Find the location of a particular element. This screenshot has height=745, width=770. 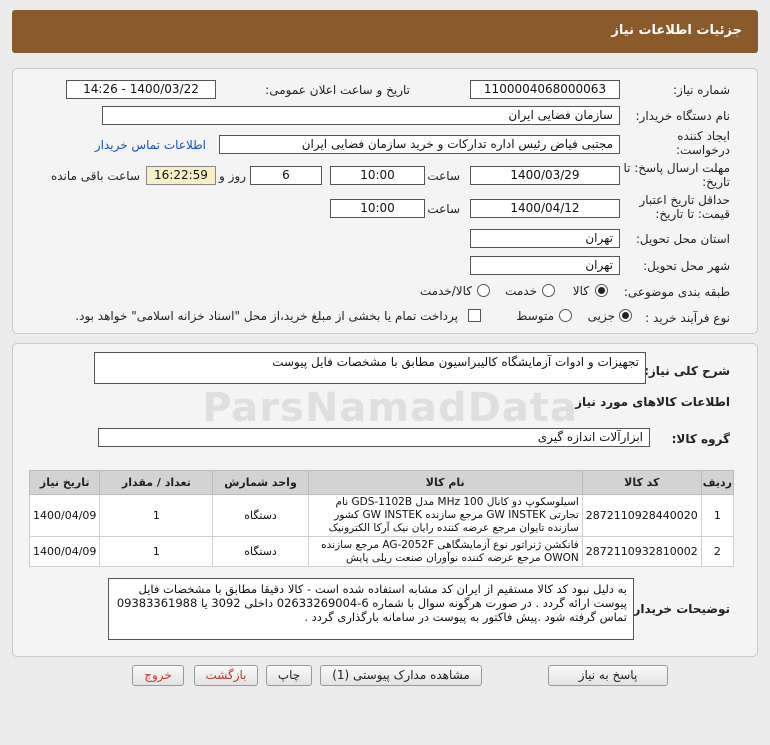

col-code: کد کالا is located at coordinates (641, 482).